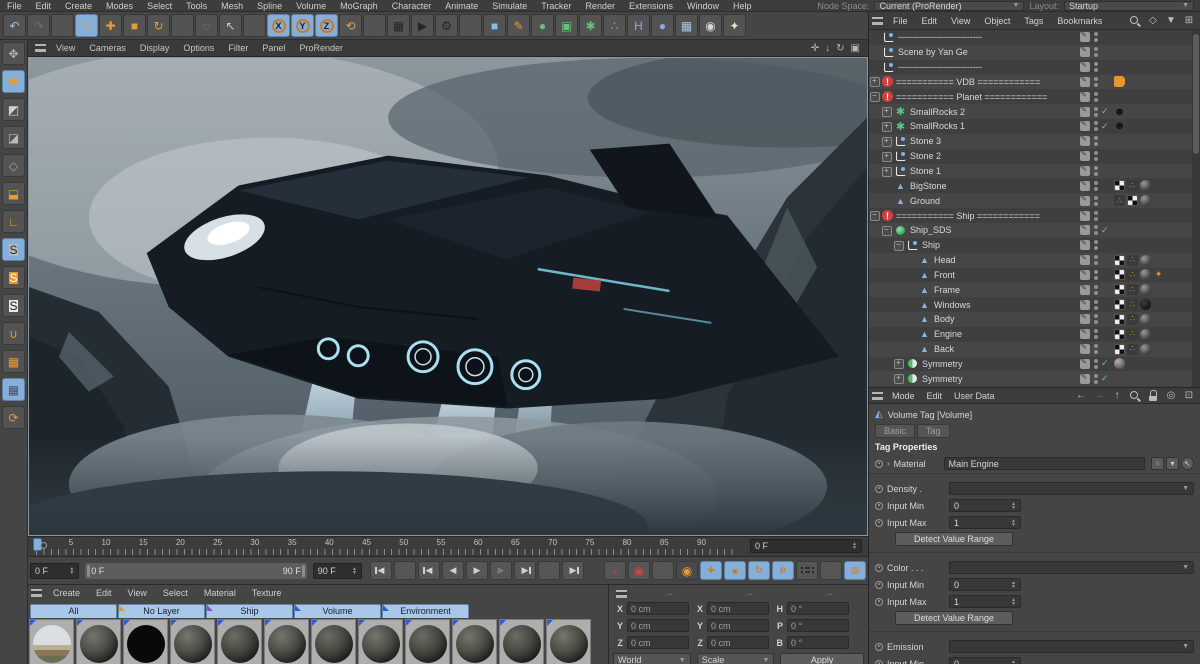 The height and width of the screenshot is (664, 1200). I want to click on render-picture-viewer: ▶, so click(422, 25).